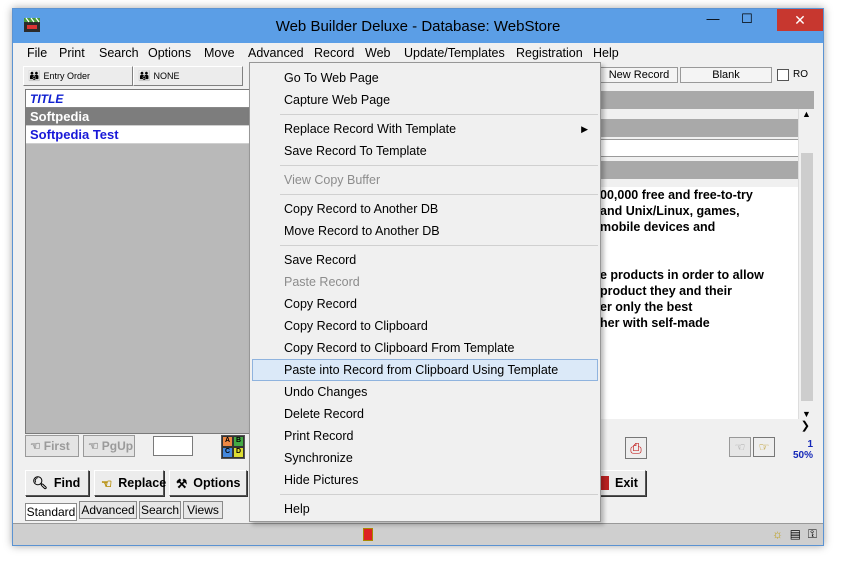  I want to click on options-button: ⚒ Options, so click(208, 483).